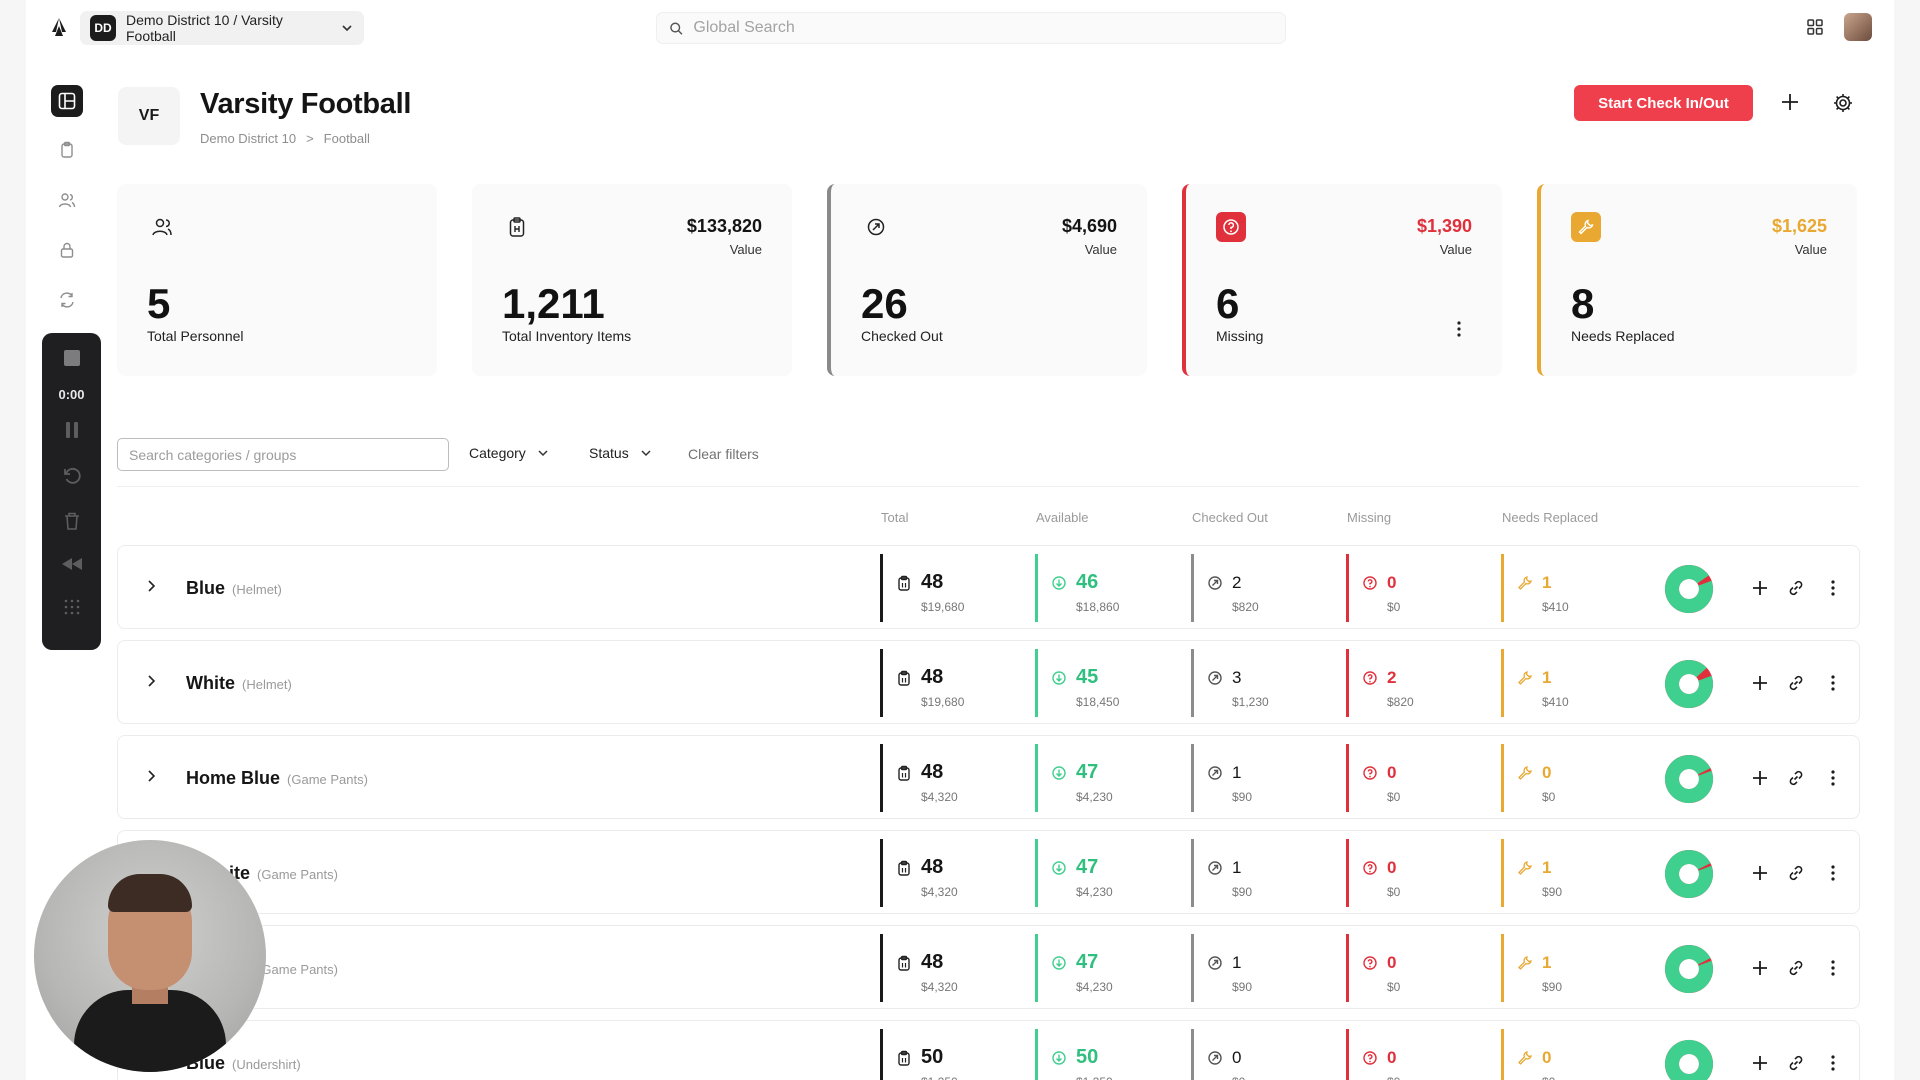  Describe the element at coordinates (1105, 683) in the screenshot. I see `cell-available: 45 $18,450` at that location.